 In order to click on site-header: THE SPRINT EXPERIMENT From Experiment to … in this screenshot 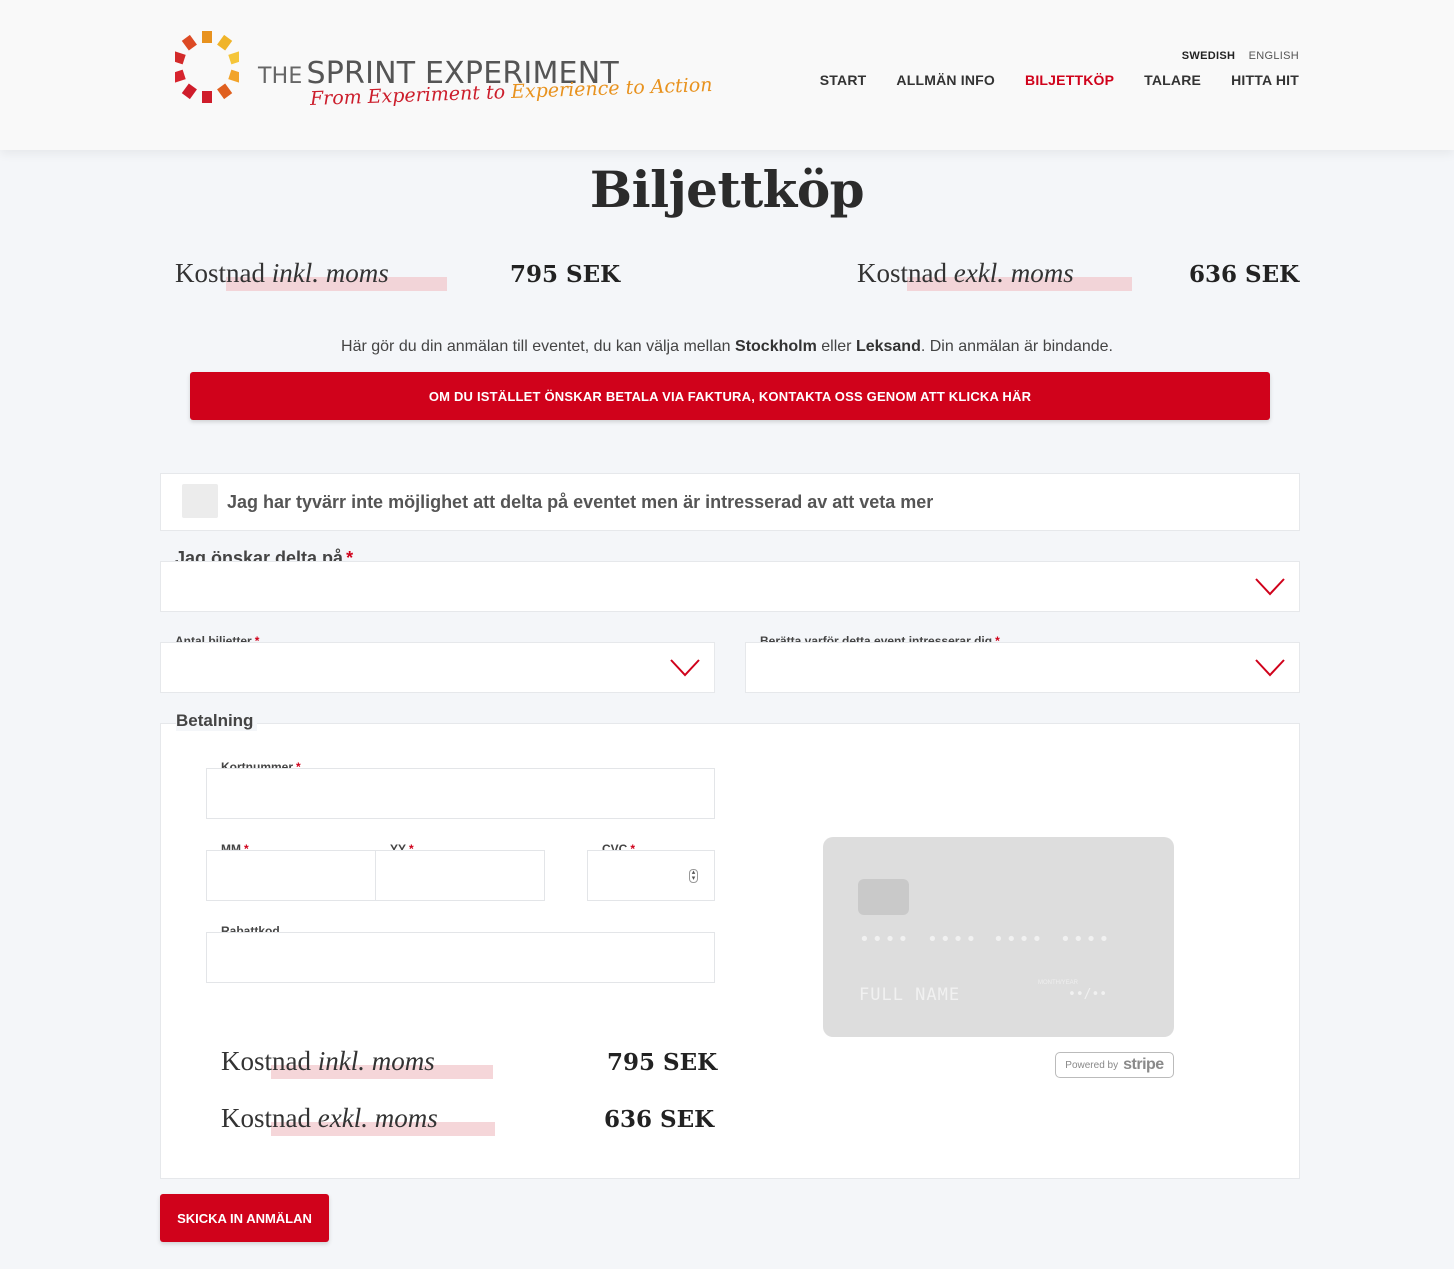, I will do `click(727, 75)`.